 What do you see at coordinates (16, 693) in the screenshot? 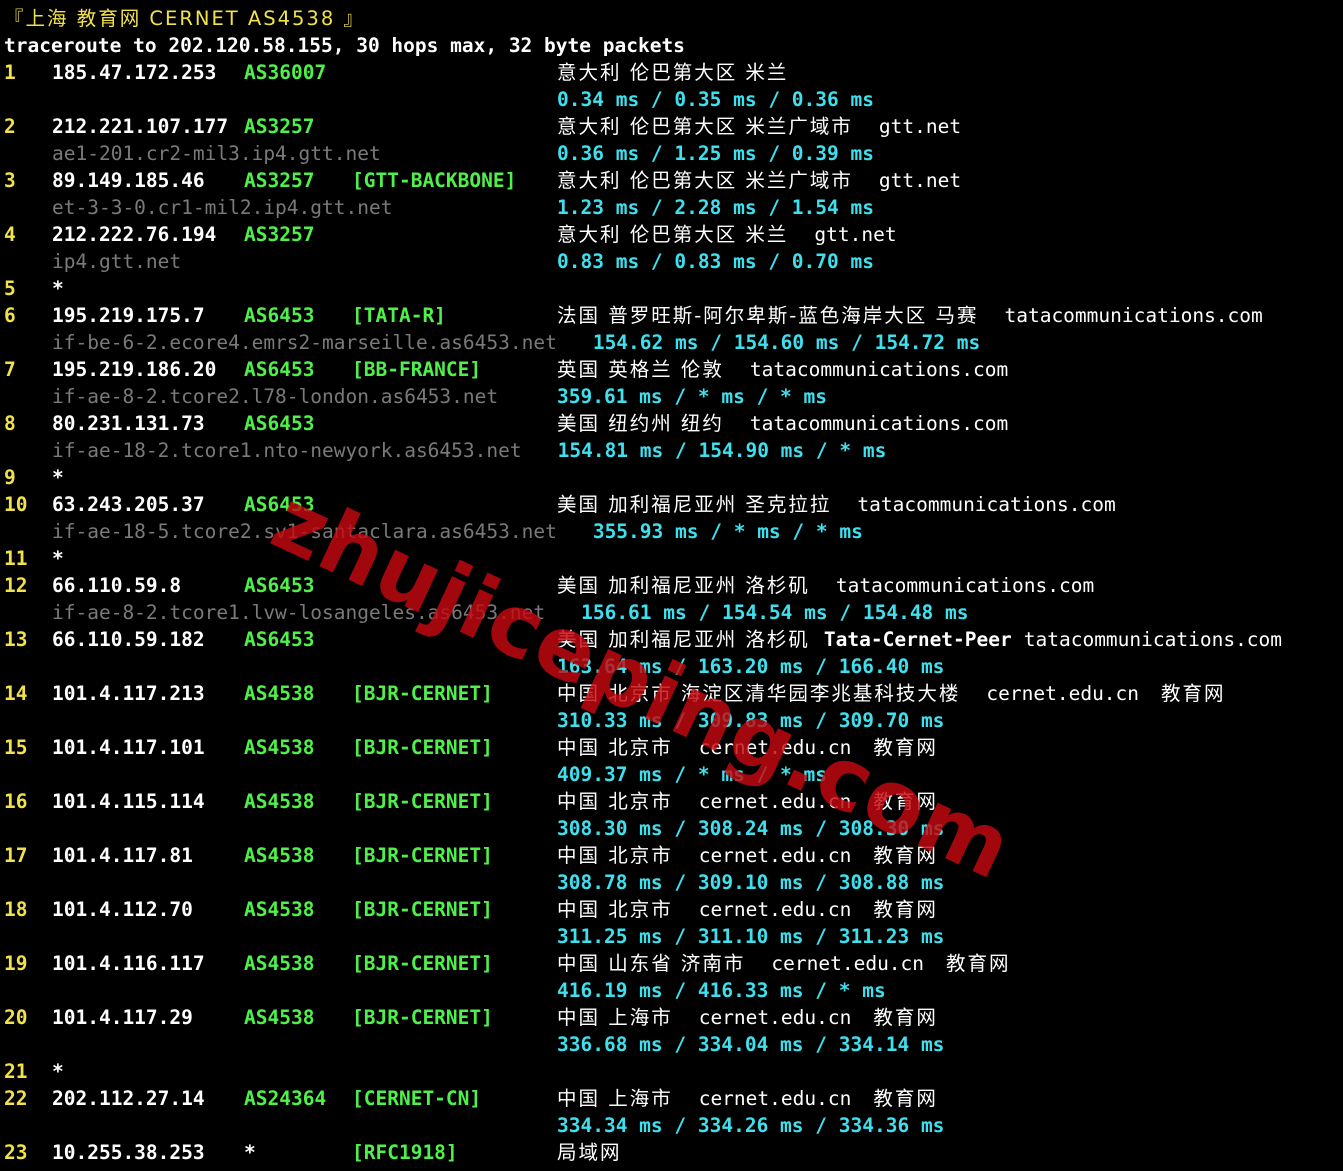
I see `hop-number: 14` at bounding box center [16, 693].